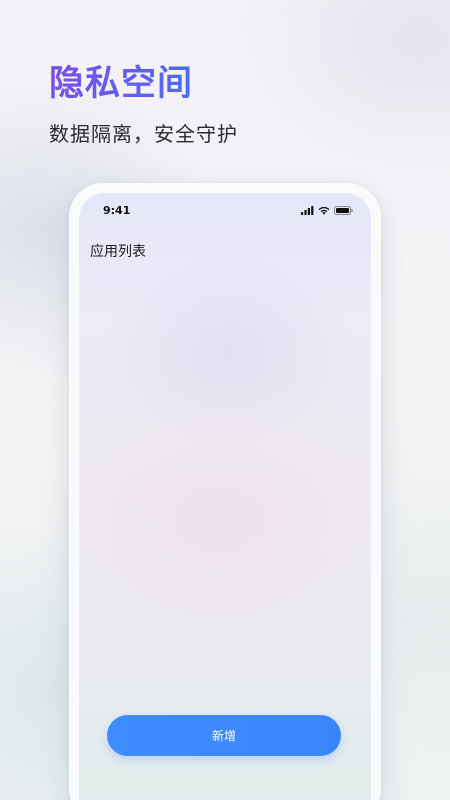 The image size is (450, 800). Describe the element at coordinates (117, 210) in the screenshot. I see `status-time: 9:41` at that location.